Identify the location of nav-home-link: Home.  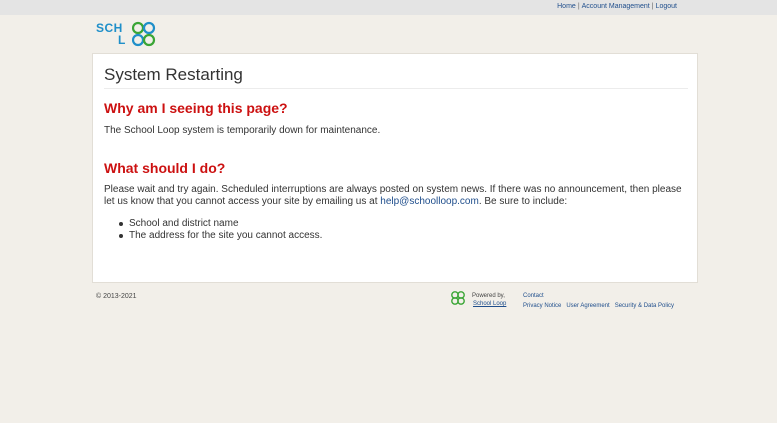
(566, 6).